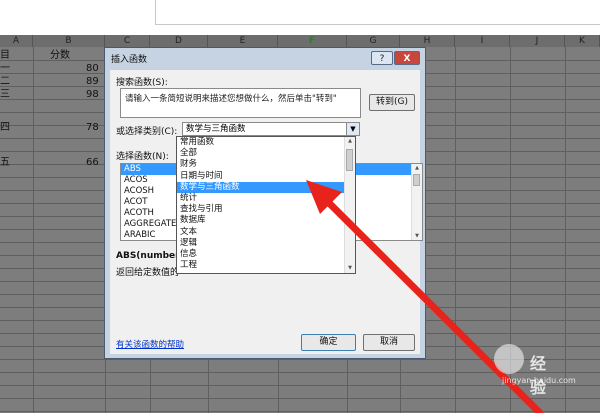 The height and width of the screenshot is (413, 600). I want to click on watermark-text: 经验, so click(538, 375).